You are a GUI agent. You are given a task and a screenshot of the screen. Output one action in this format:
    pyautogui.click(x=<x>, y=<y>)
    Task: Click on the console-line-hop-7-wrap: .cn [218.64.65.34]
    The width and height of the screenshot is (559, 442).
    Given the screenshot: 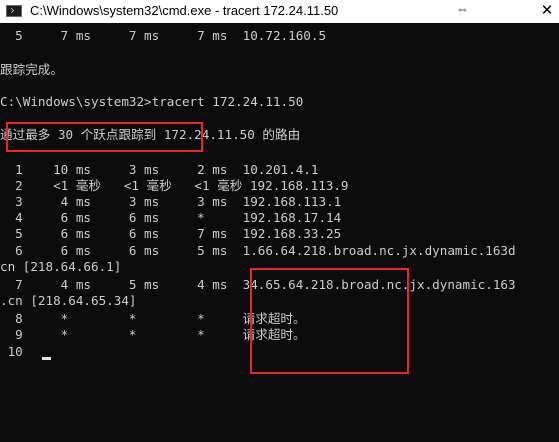 What is the action you would take?
    pyautogui.click(x=68, y=300)
    